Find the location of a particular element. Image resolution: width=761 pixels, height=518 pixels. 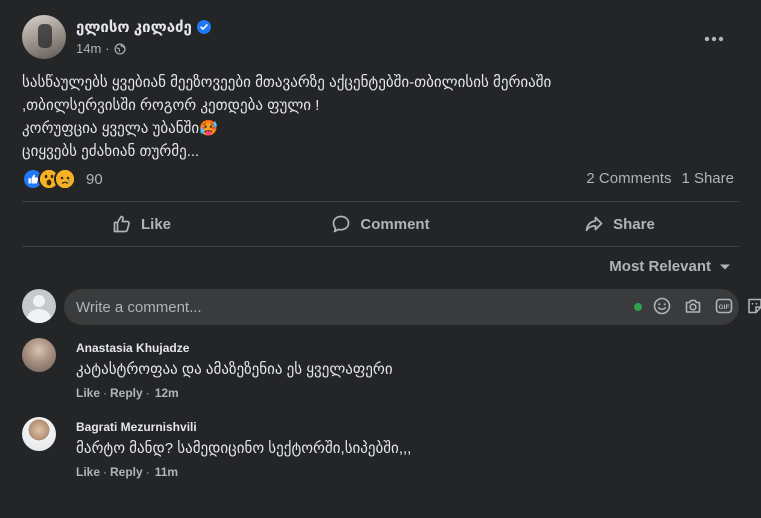

reactions-summary: 90 is located at coordinates (62, 179).